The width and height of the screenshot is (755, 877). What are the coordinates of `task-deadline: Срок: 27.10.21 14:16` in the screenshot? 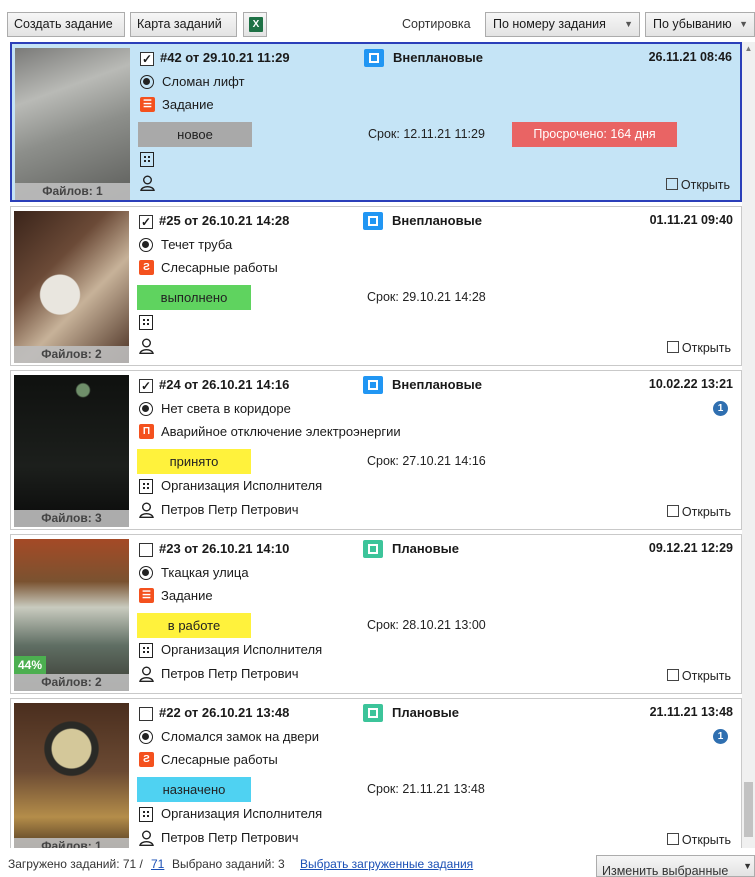 It's located at (426, 461).